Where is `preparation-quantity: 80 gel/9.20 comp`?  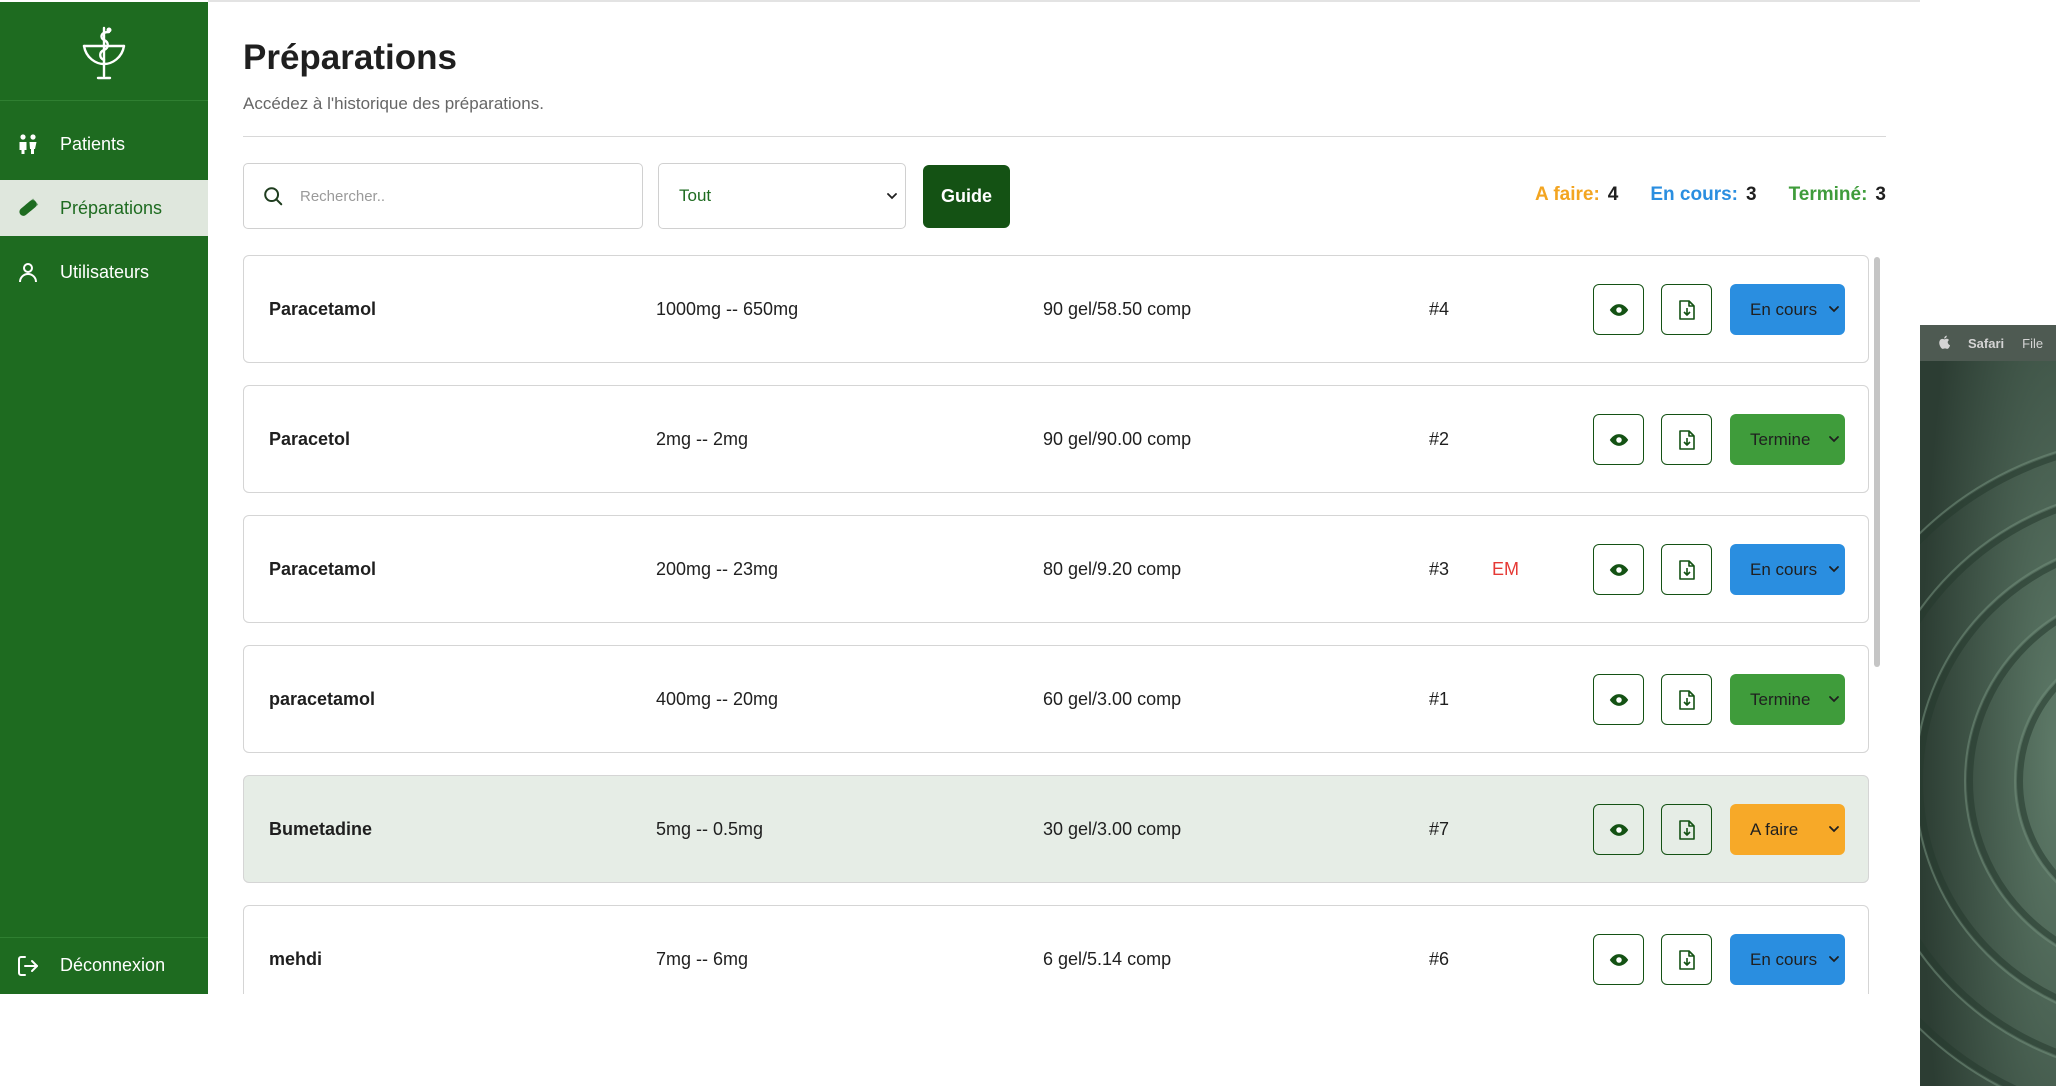 preparation-quantity: 80 gel/9.20 comp is located at coordinates (1112, 568).